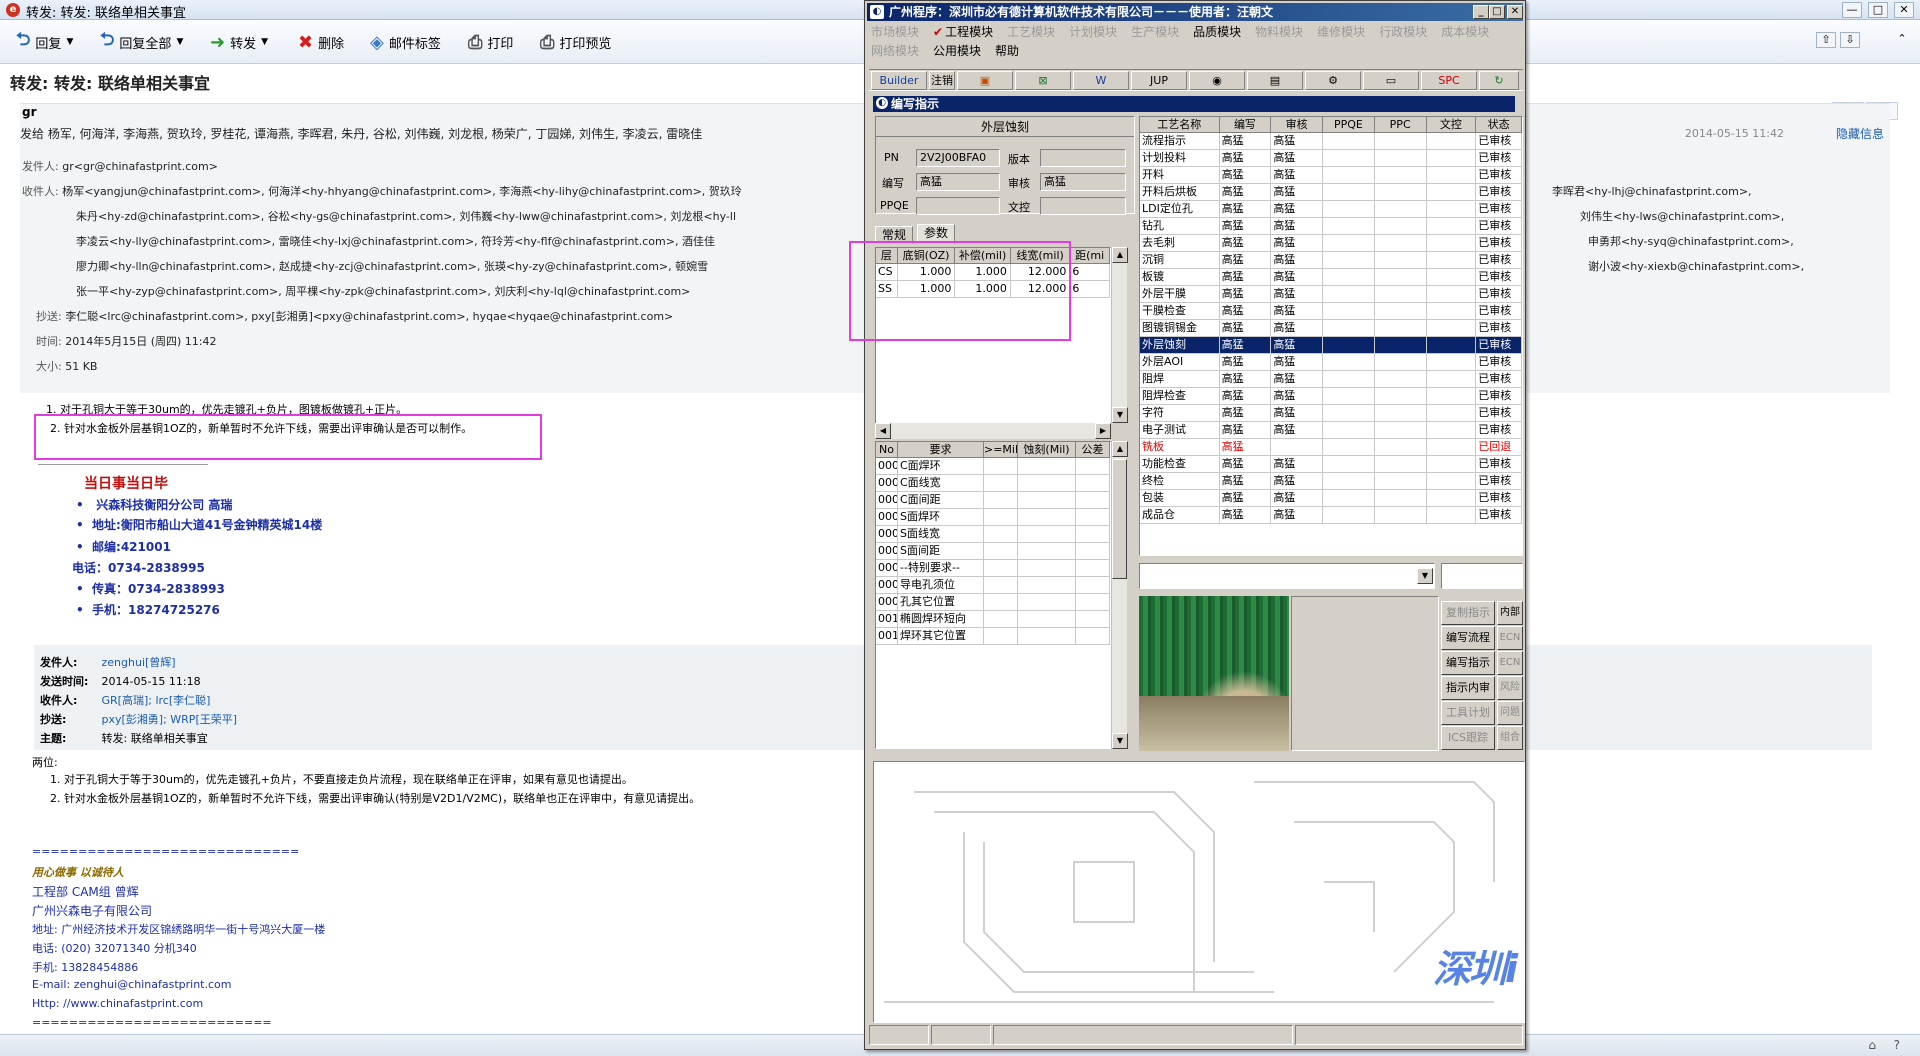 This screenshot has height=1056, width=1920. I want to click on process-dropdown: ▼, so click(1287, 576).